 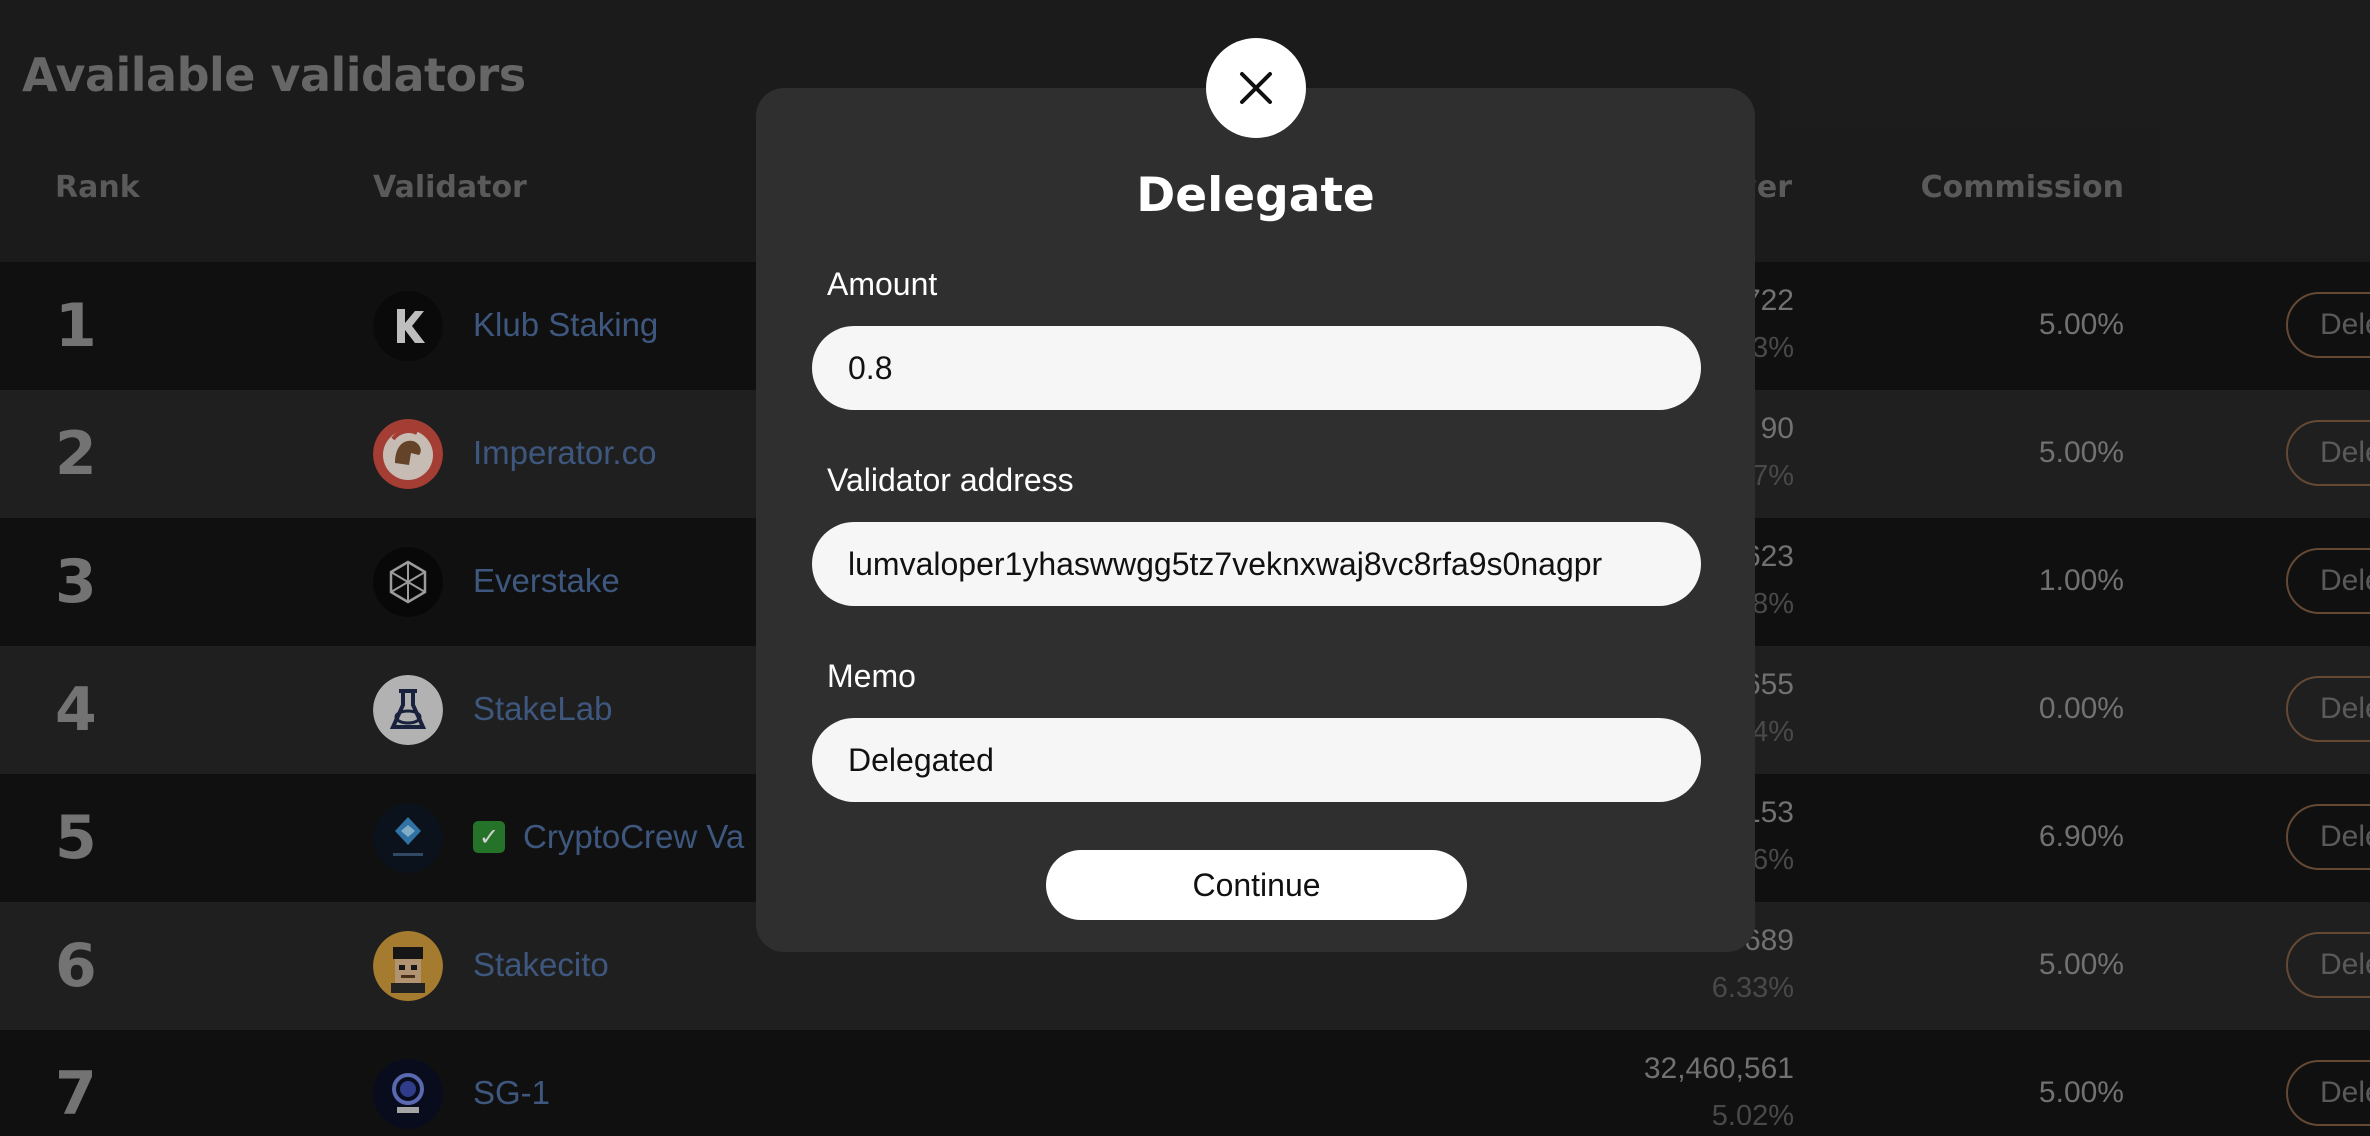 I want to click on memo-label: Memo, so click(x=871, y=676).